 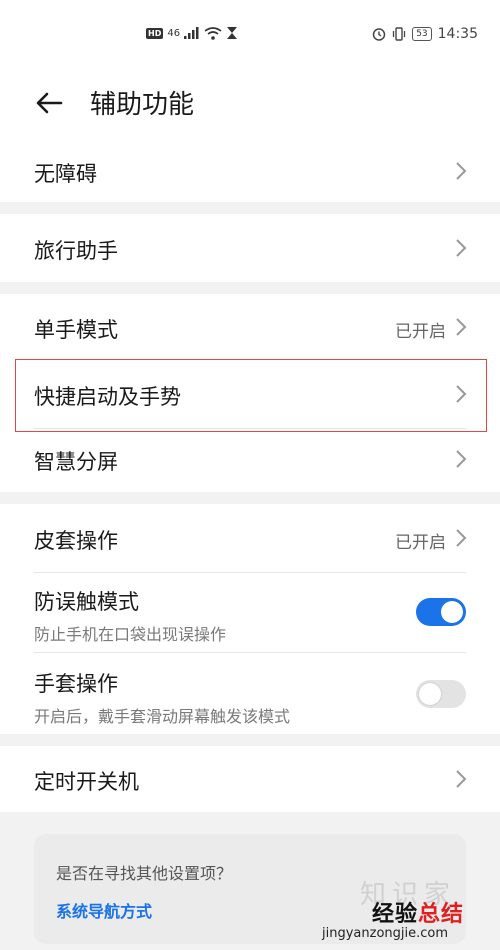 I want to click on hd-icon: HD, so click(x=155, y=33).